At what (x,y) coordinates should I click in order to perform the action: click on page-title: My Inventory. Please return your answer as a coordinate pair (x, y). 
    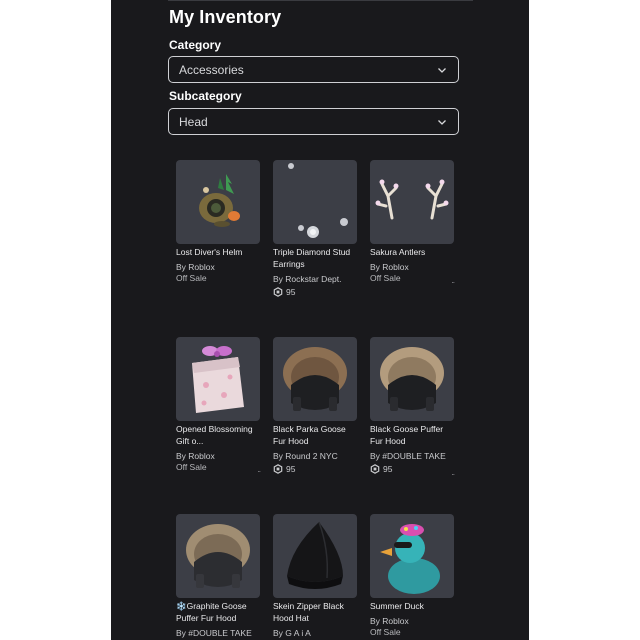
    Looking at the image, I should click on (225, 17).